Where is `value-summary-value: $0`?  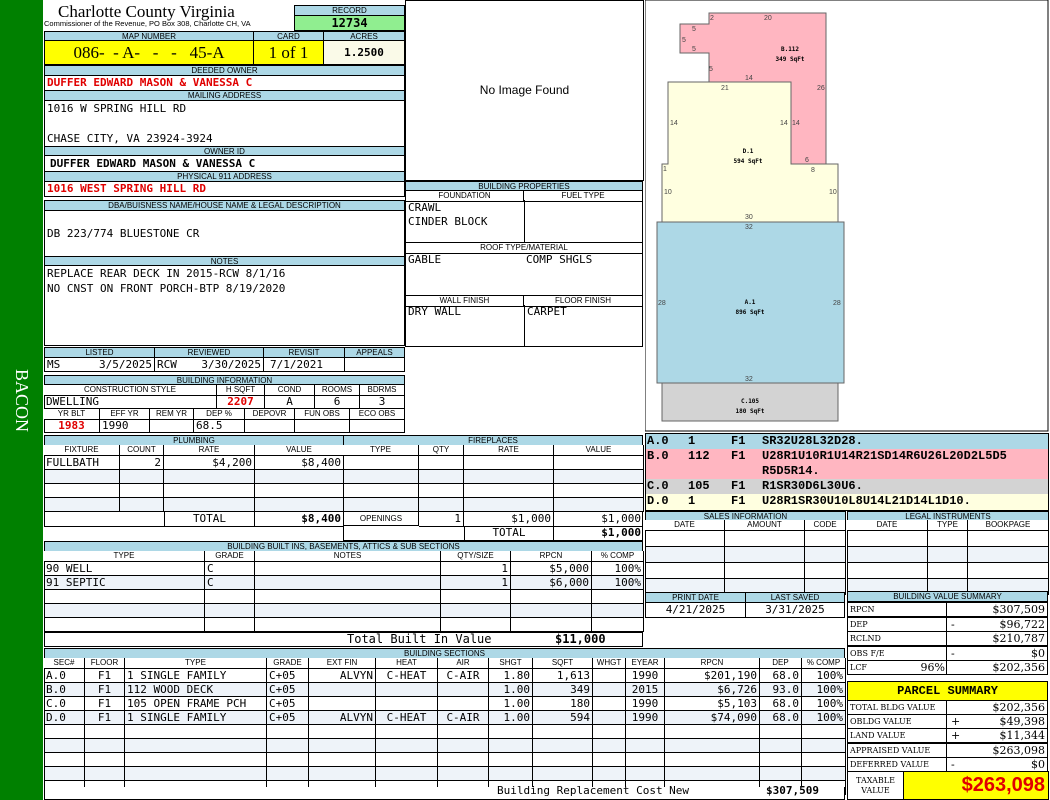 value-summary-value: $0 is located at coordinates (1038, 653).